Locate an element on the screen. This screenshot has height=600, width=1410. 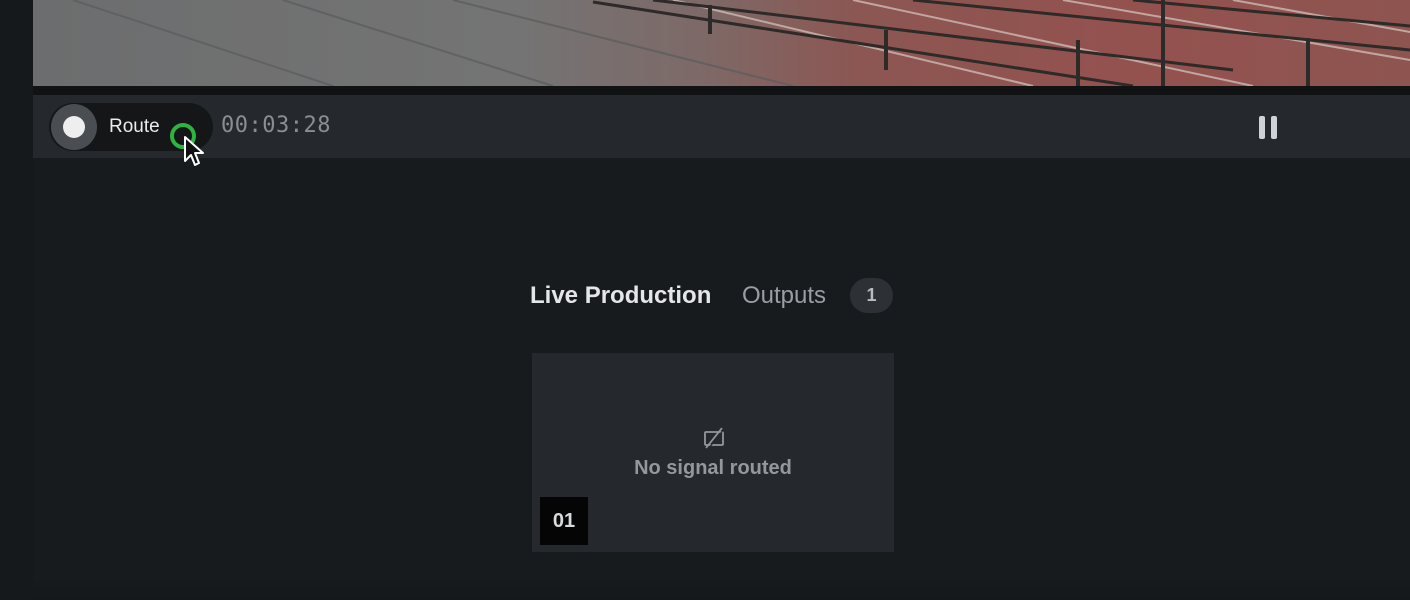
pause-icon-bar-right is located at coordinates (1274, 127).